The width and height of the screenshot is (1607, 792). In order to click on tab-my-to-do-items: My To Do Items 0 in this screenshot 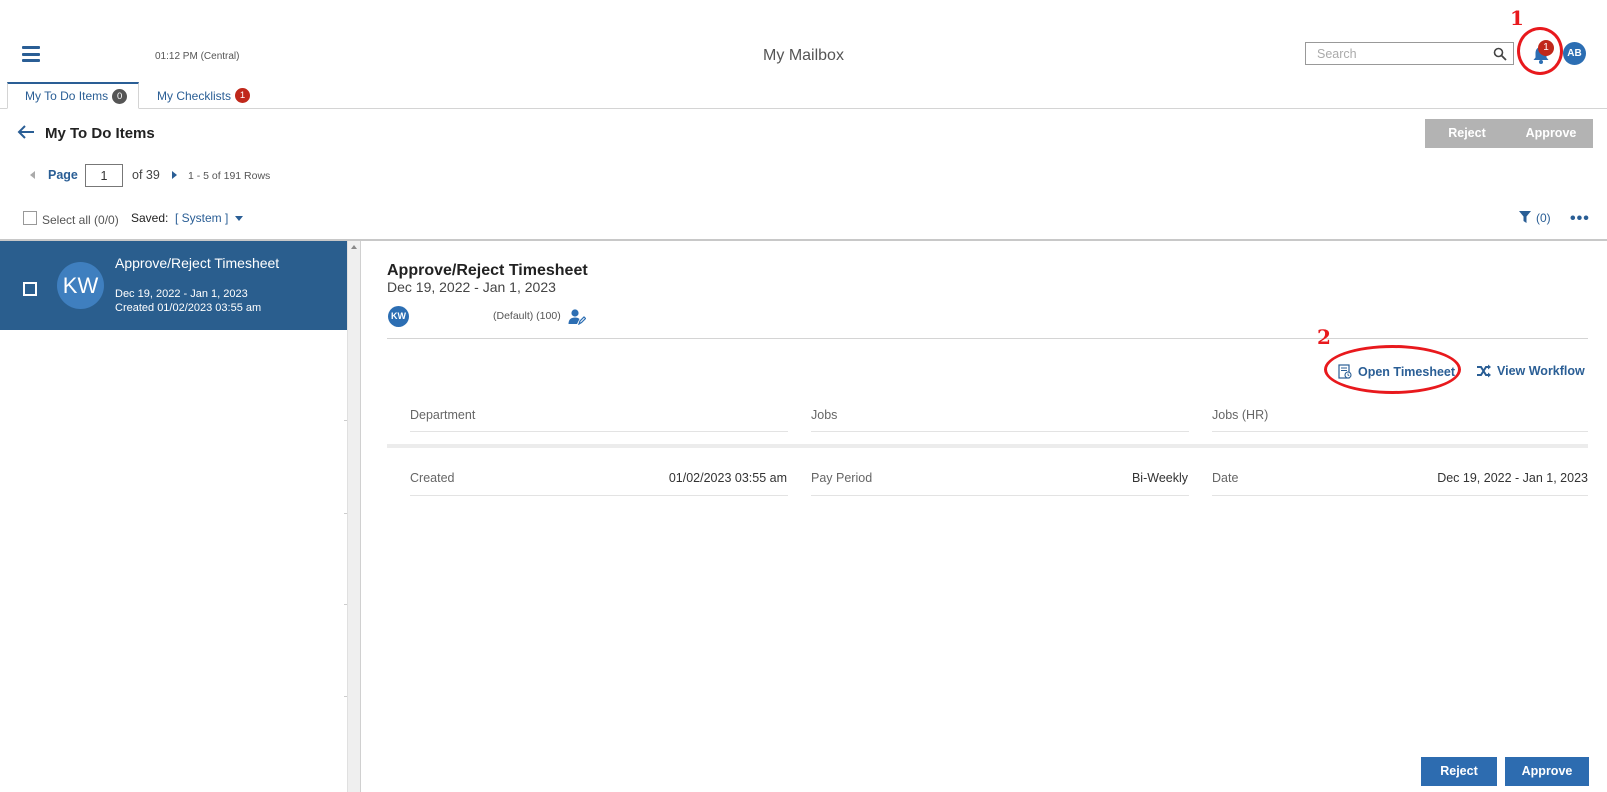, I will do `click(73, 95)`.